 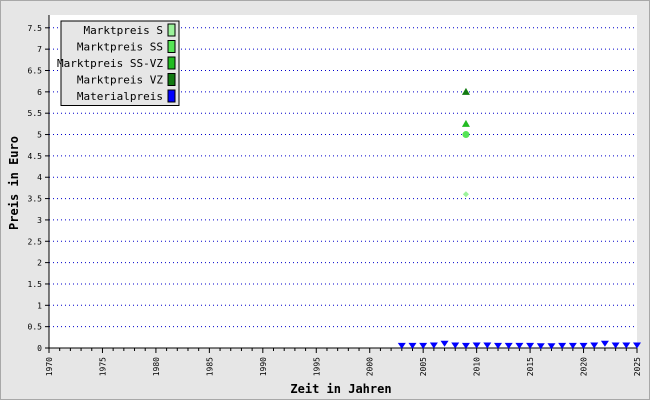 I want to click on y-tick-label: 1.5, so click(x=35, y=284).